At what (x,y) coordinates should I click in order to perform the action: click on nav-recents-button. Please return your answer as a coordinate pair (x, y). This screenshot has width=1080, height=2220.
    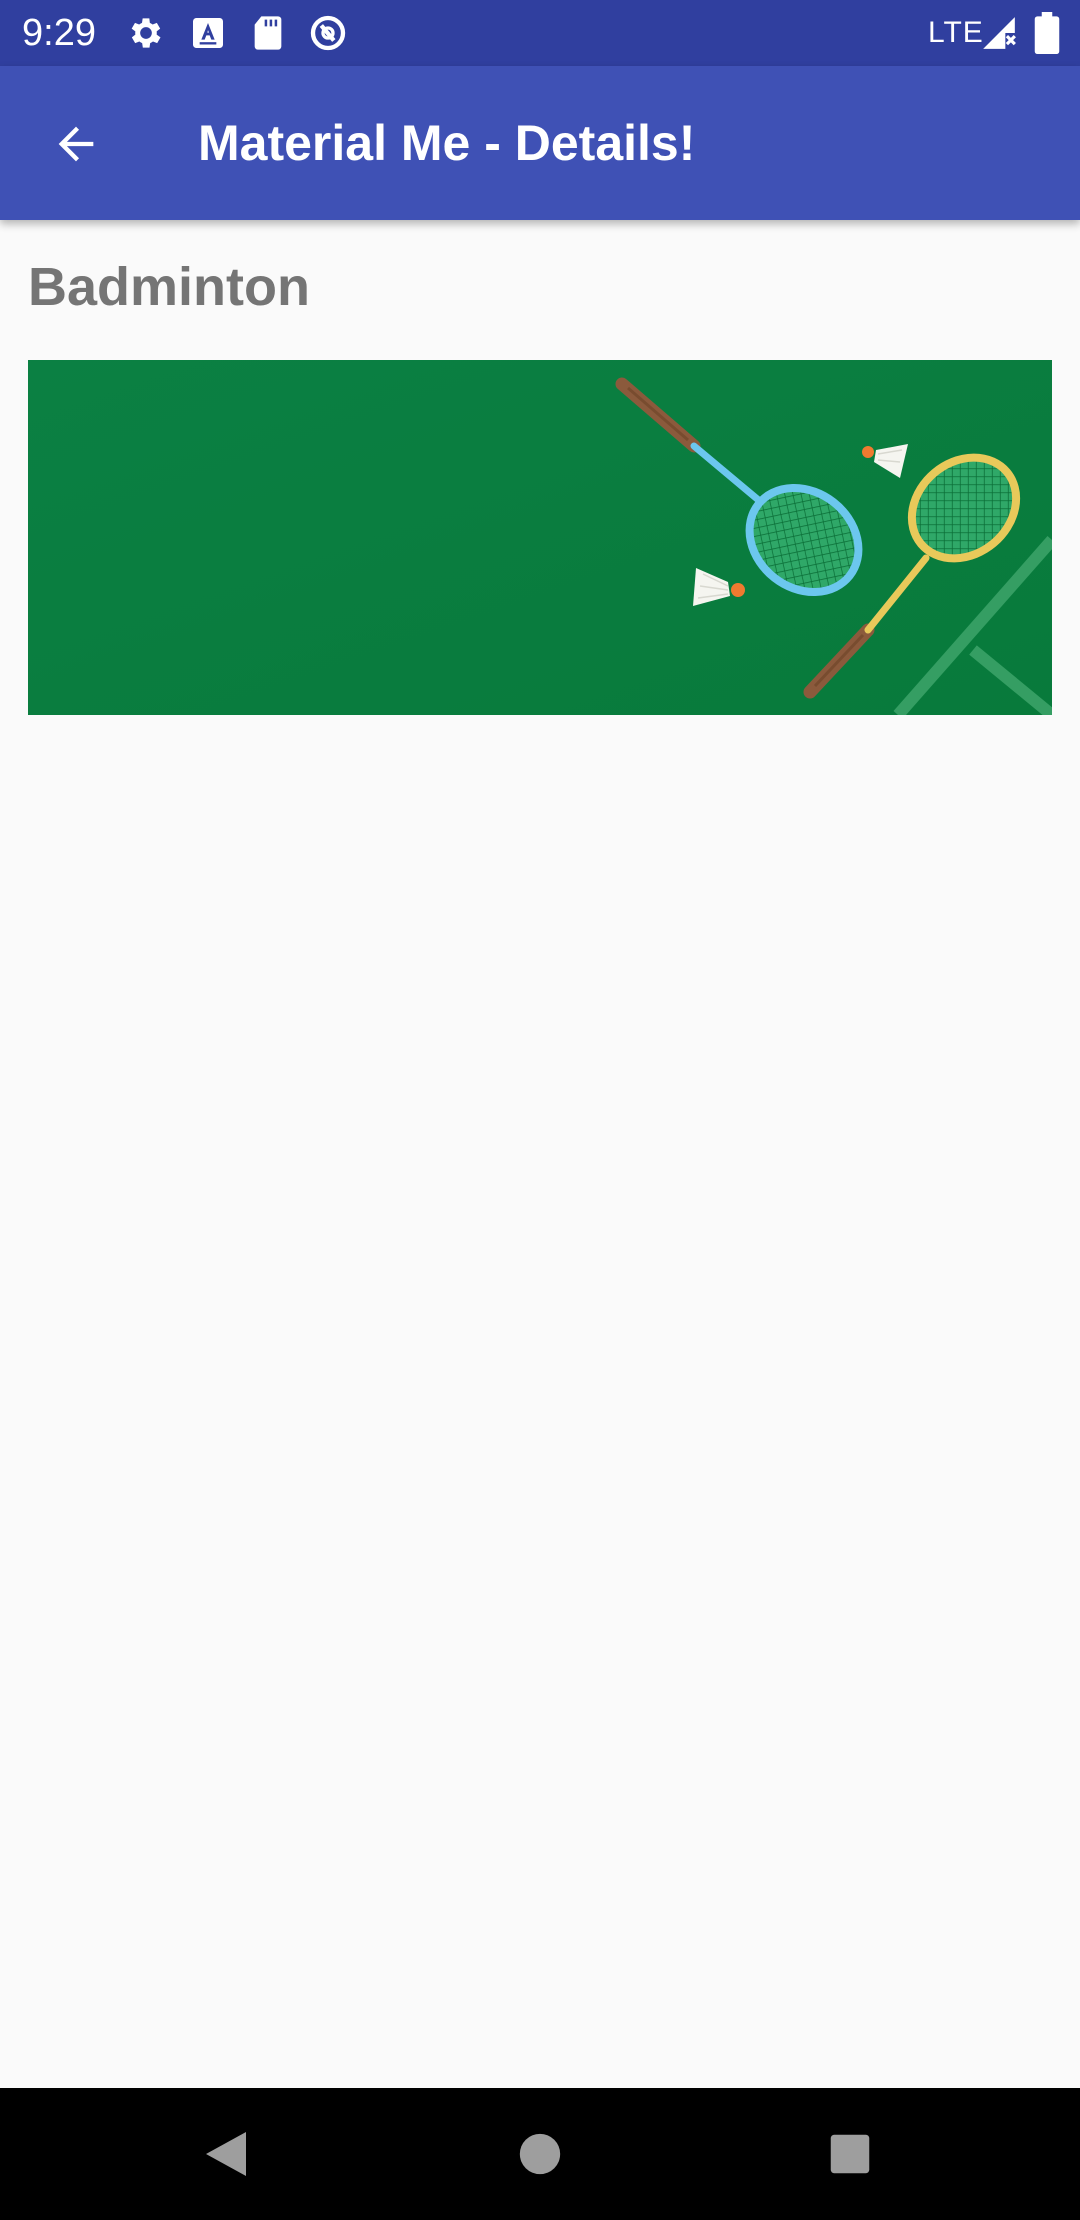
    Looking at the image, I should click on (850, 2154).